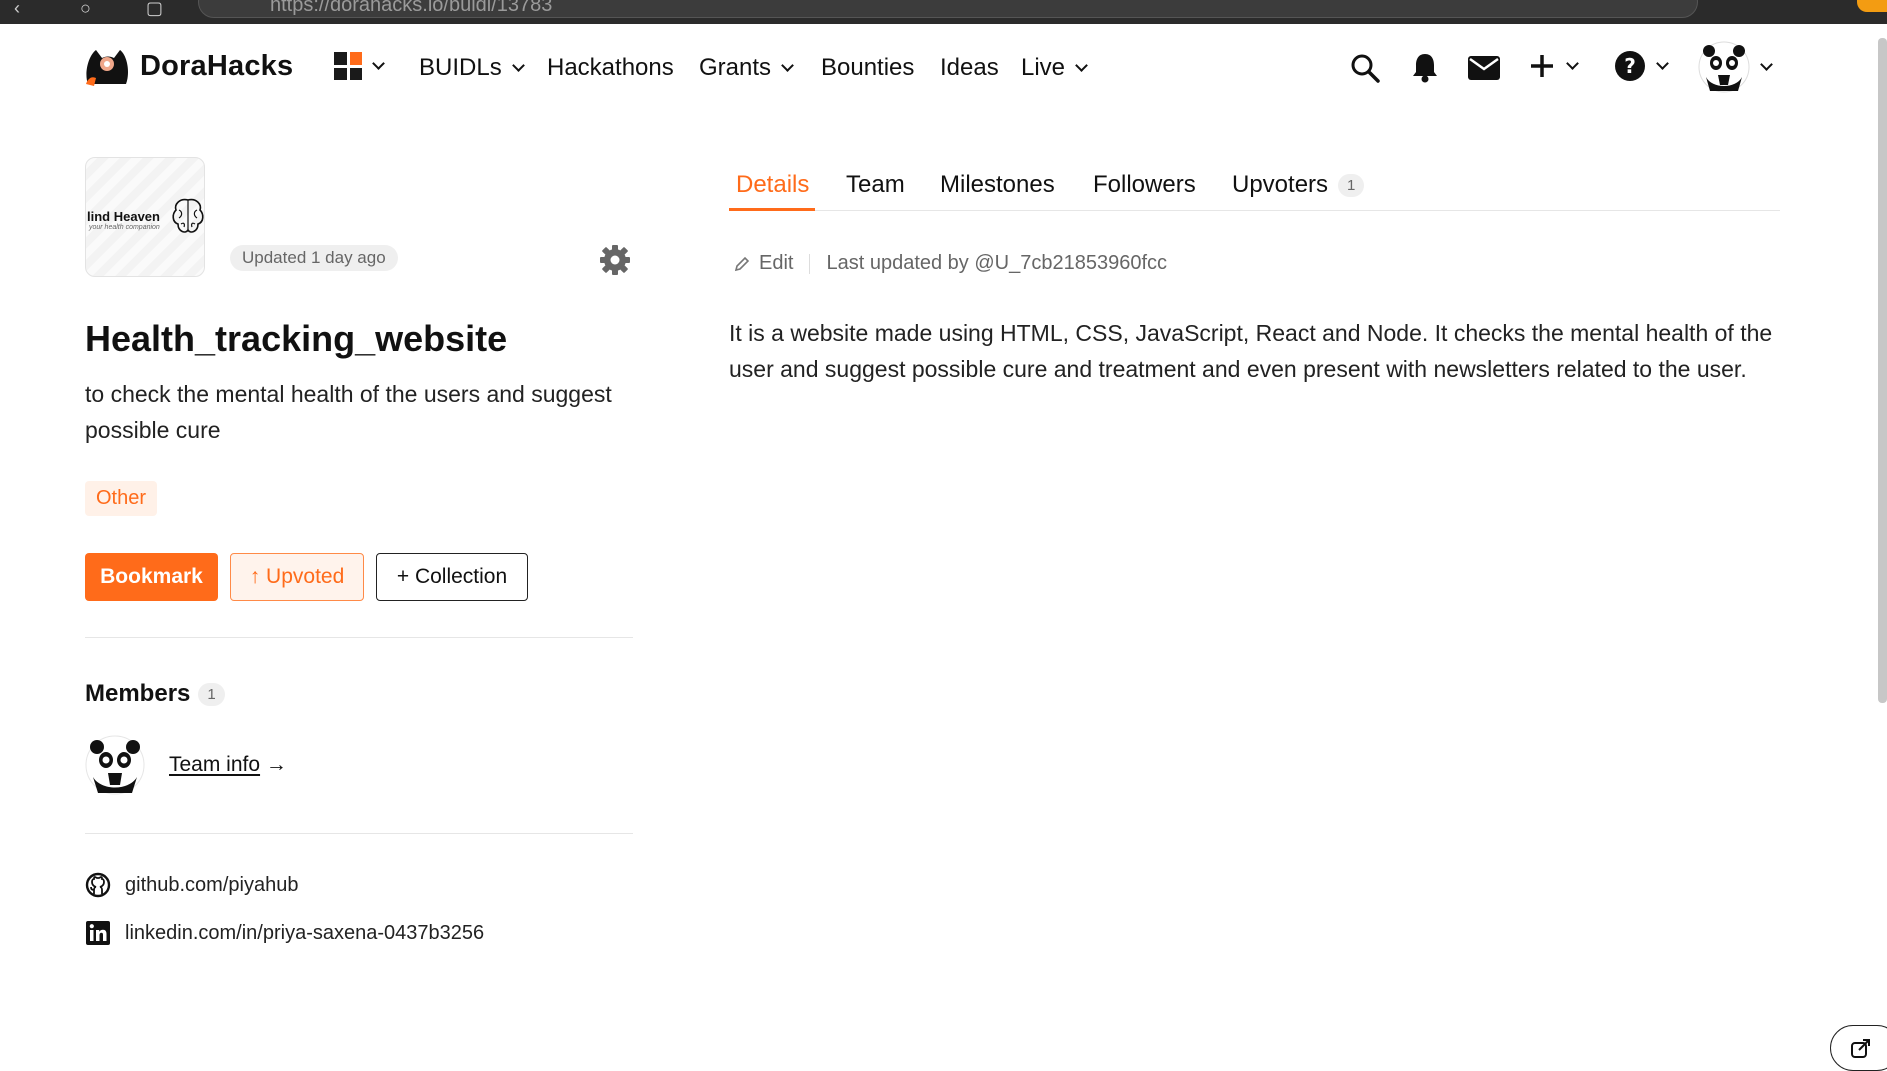 The width and height of the screenshot is (1887, 1071). I want to click on pencil-icon, so click(742, 263).